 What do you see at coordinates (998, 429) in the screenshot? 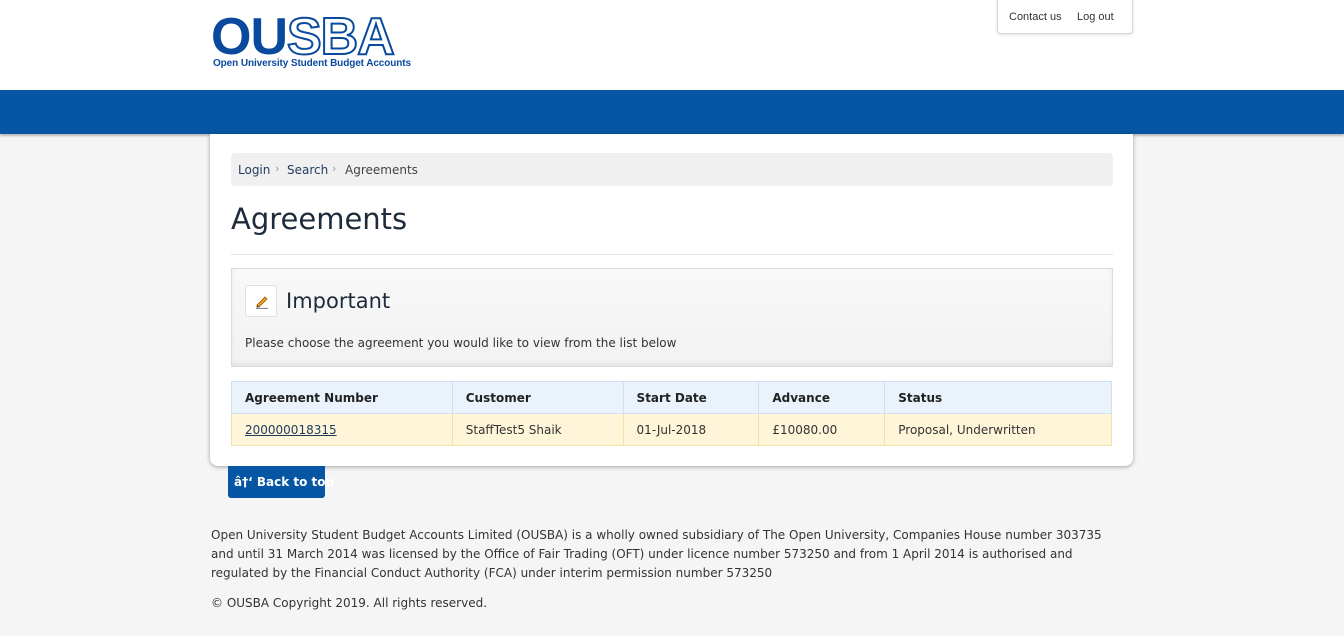
I see `cell-status: Proposal, Underwritten` at bounding box center [998, 429].